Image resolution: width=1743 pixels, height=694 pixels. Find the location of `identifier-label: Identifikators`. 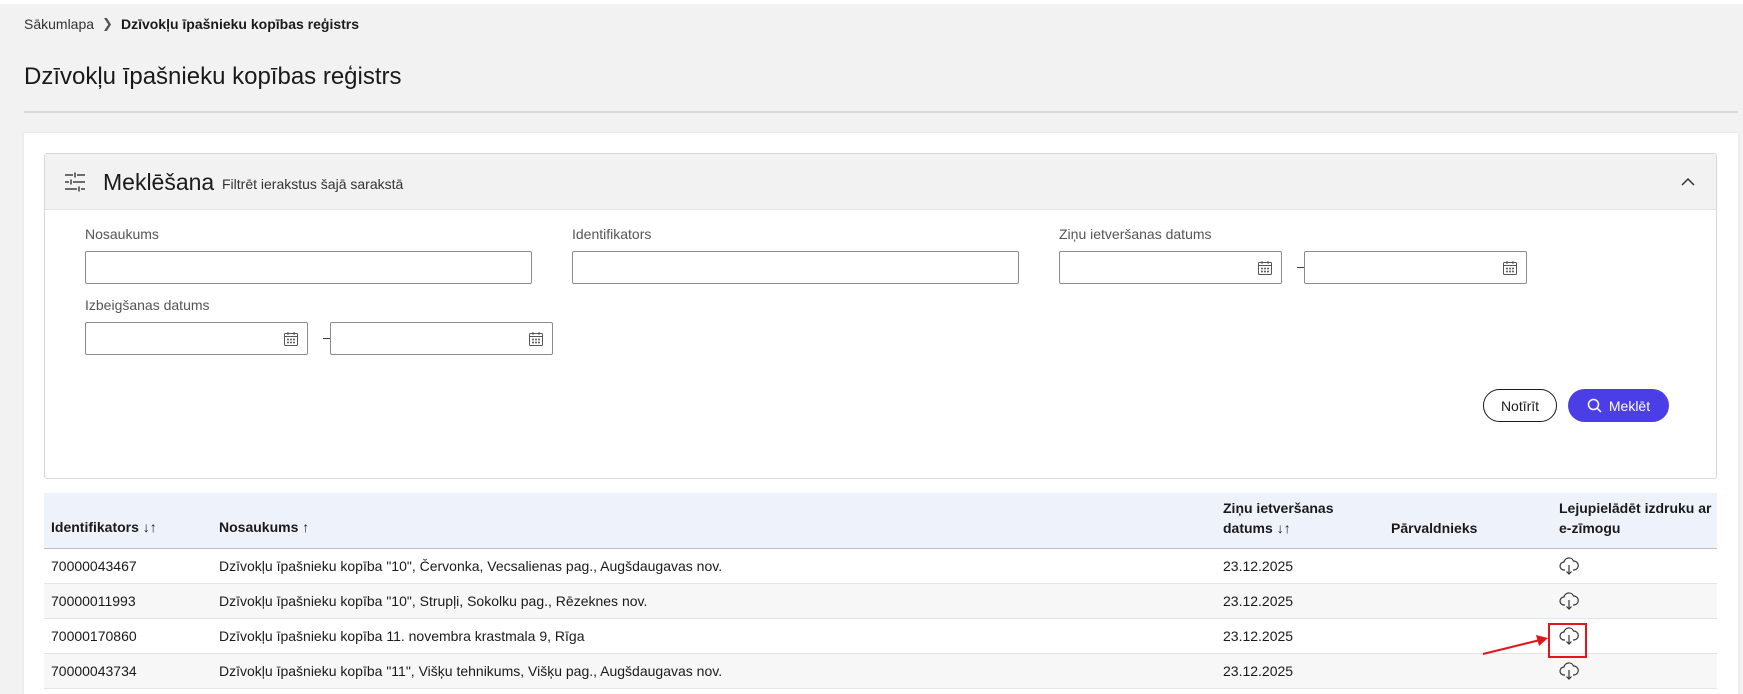

identifier-label: Identifikators is located at coordinates (612, 234).